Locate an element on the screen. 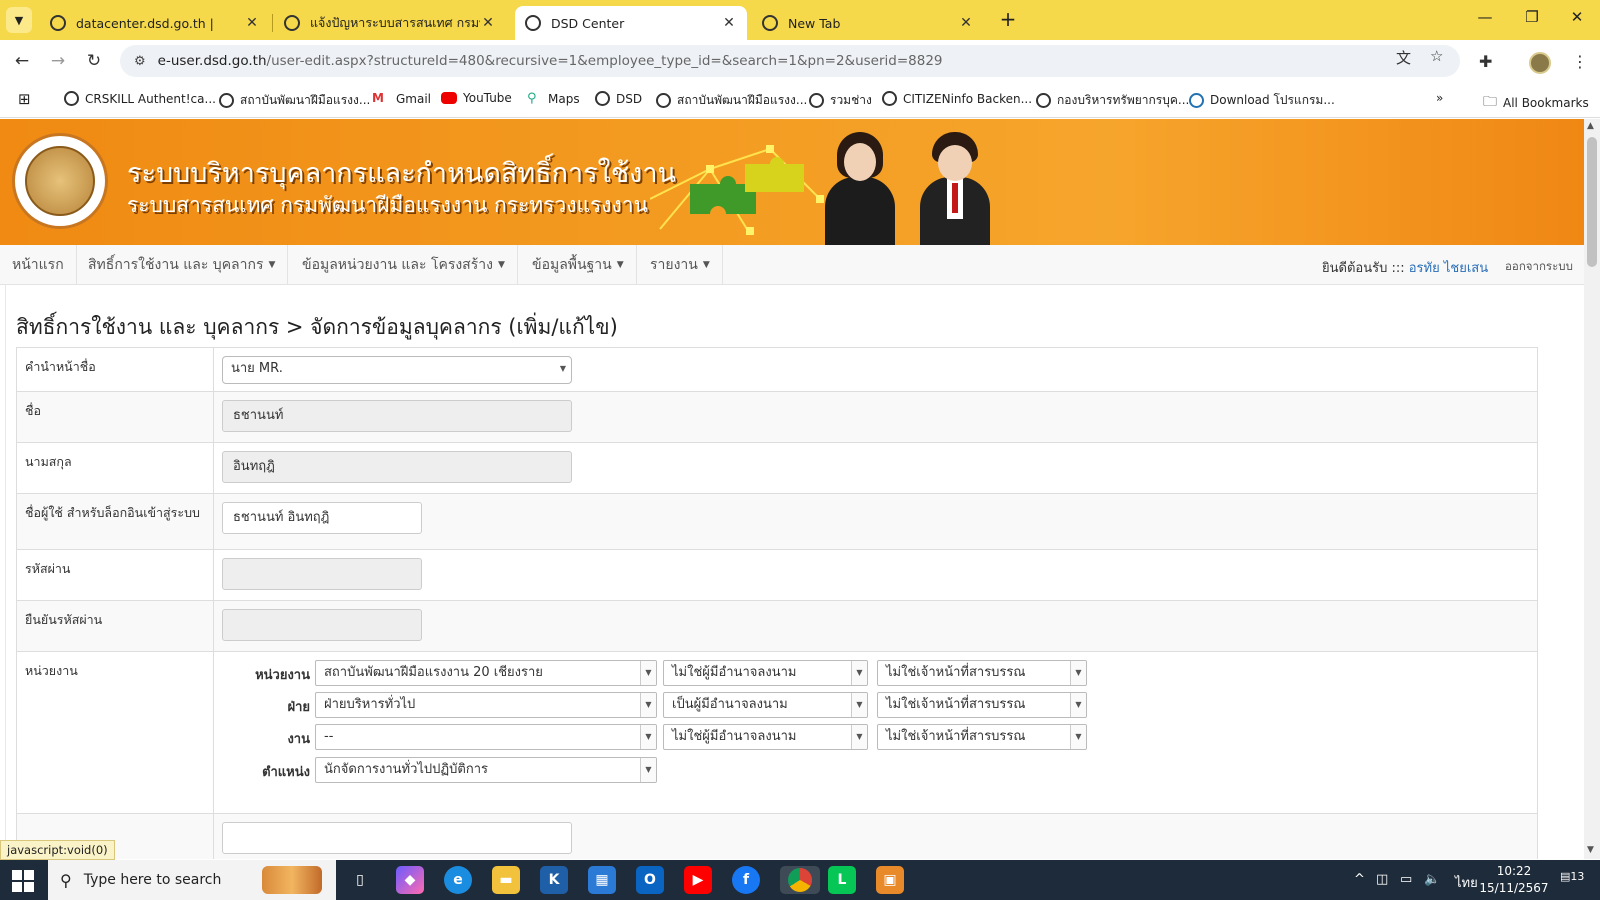  minimize-button: — is located at coordinates (1485, 17).